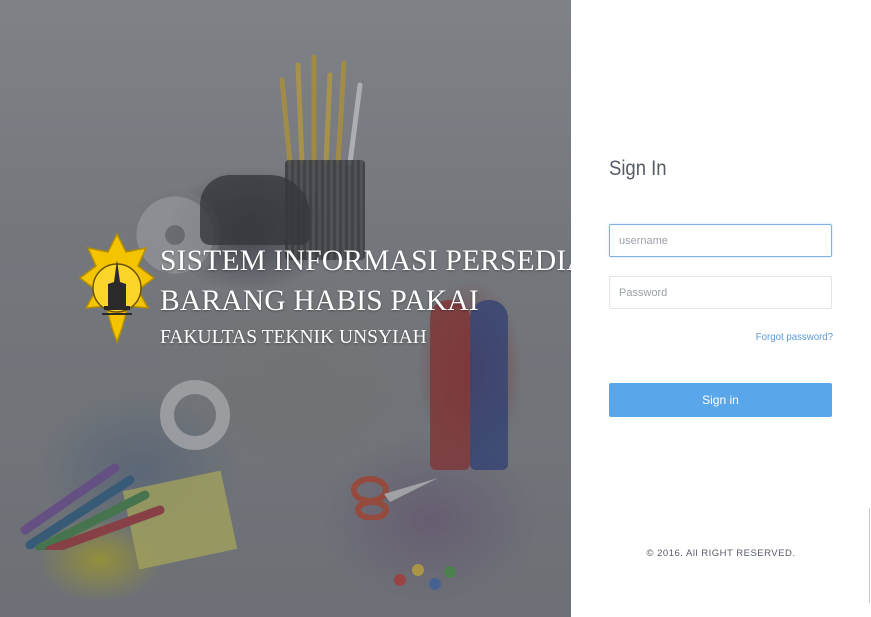 The image size is (871, 617). What do you see at coordinates (319, 301) in the screenshot?
I see `brand-title-line2: BARANG HABIS PAKAI` at bounding box center [319, 301].